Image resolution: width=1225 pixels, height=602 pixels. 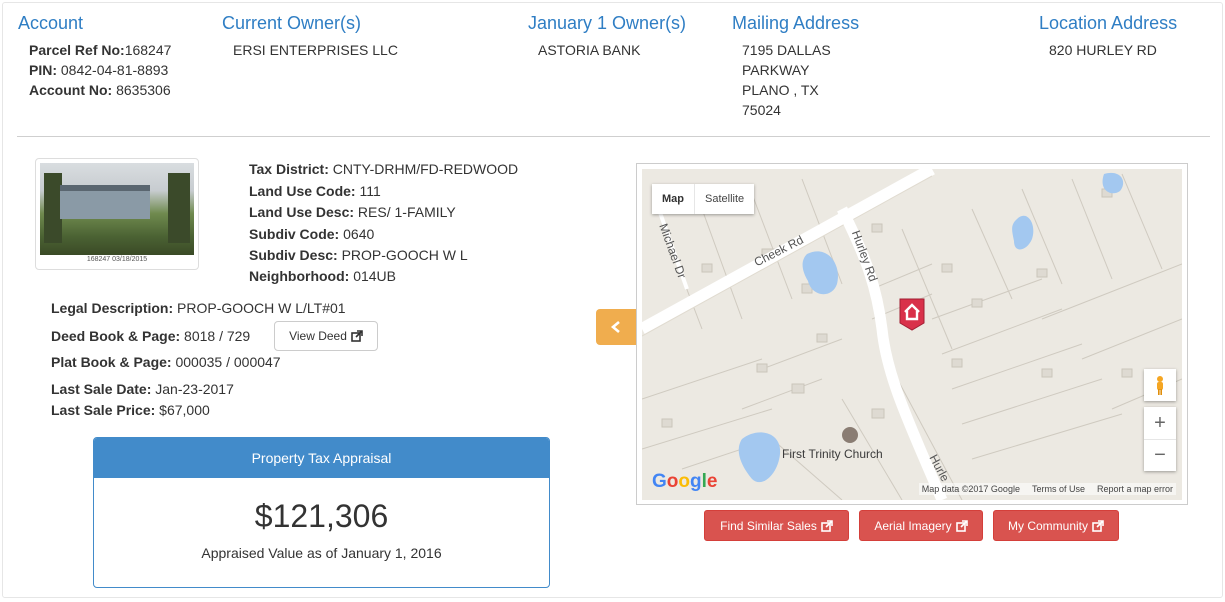 I want to click on legal-label: Legal Description:, so click(x=112, y=308).